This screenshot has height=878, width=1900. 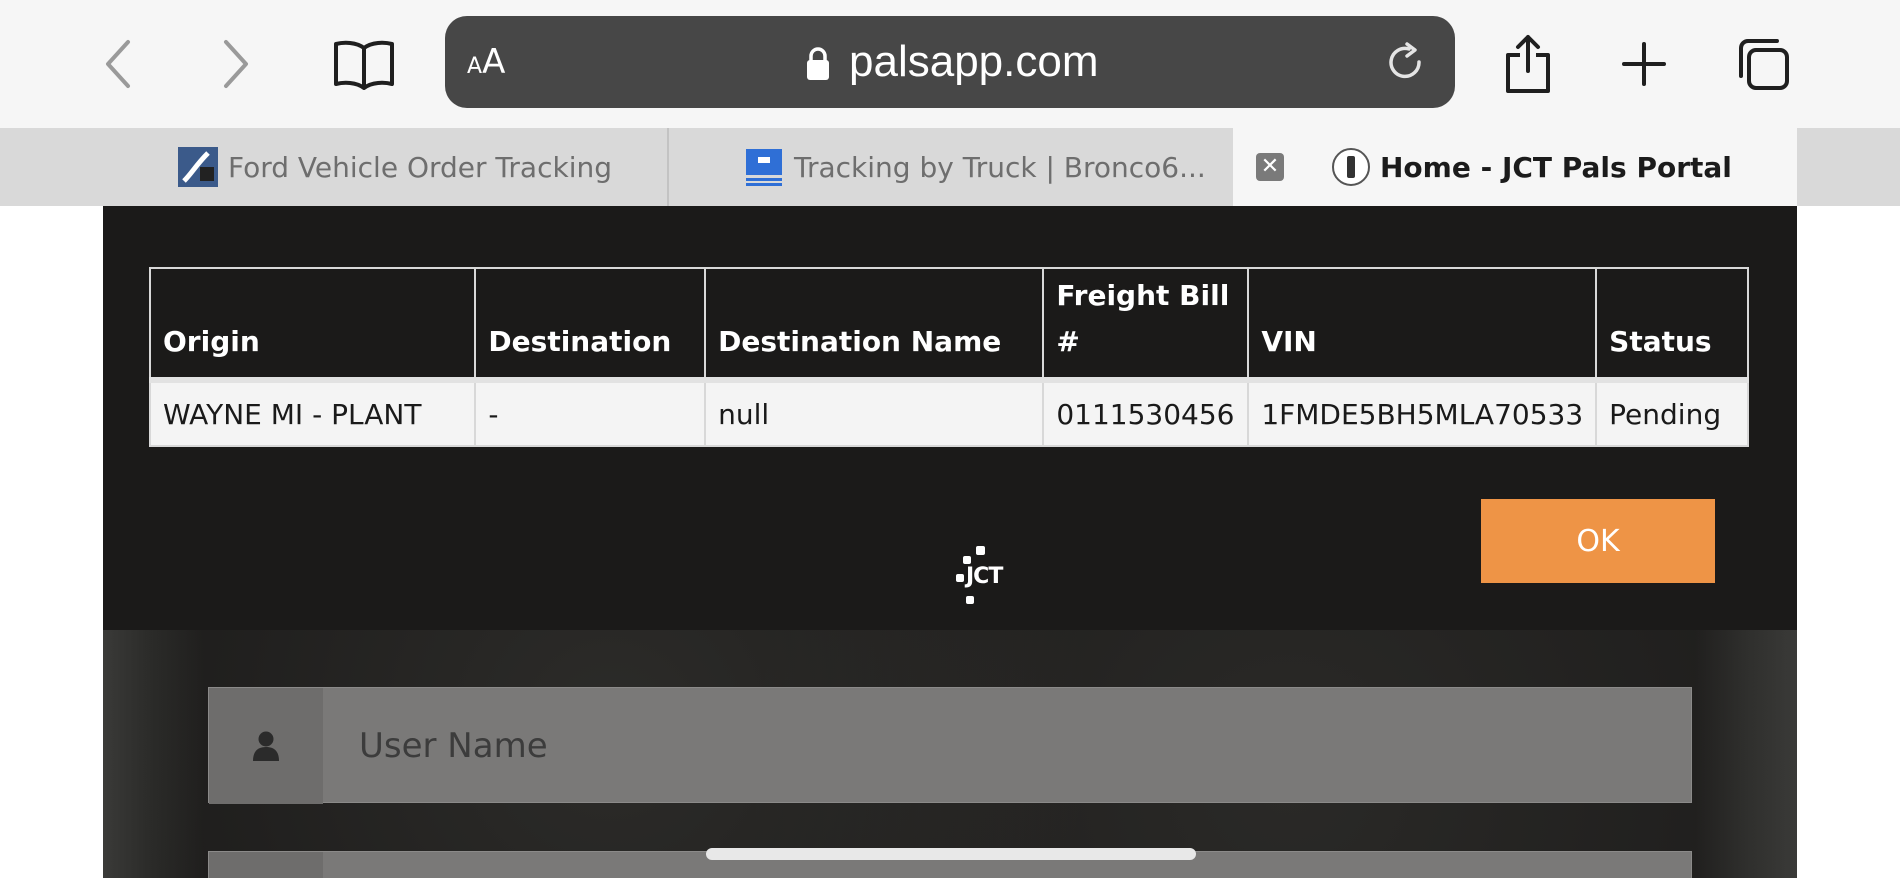 What do you see at coordinates (198, 167) in the screenshot?
I see `ford-favicon-icon` at bounding box center [198, 167].